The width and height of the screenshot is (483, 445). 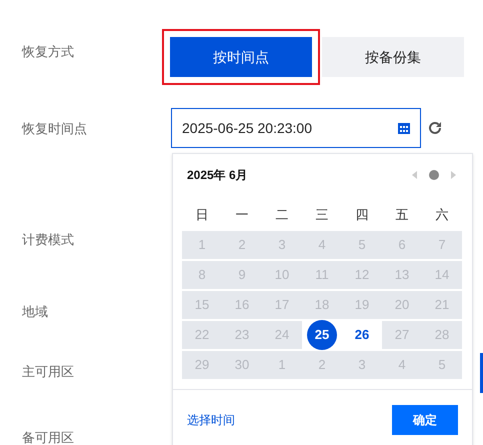 I want to click on weekday-label: 三, so click(x=322, y=215).